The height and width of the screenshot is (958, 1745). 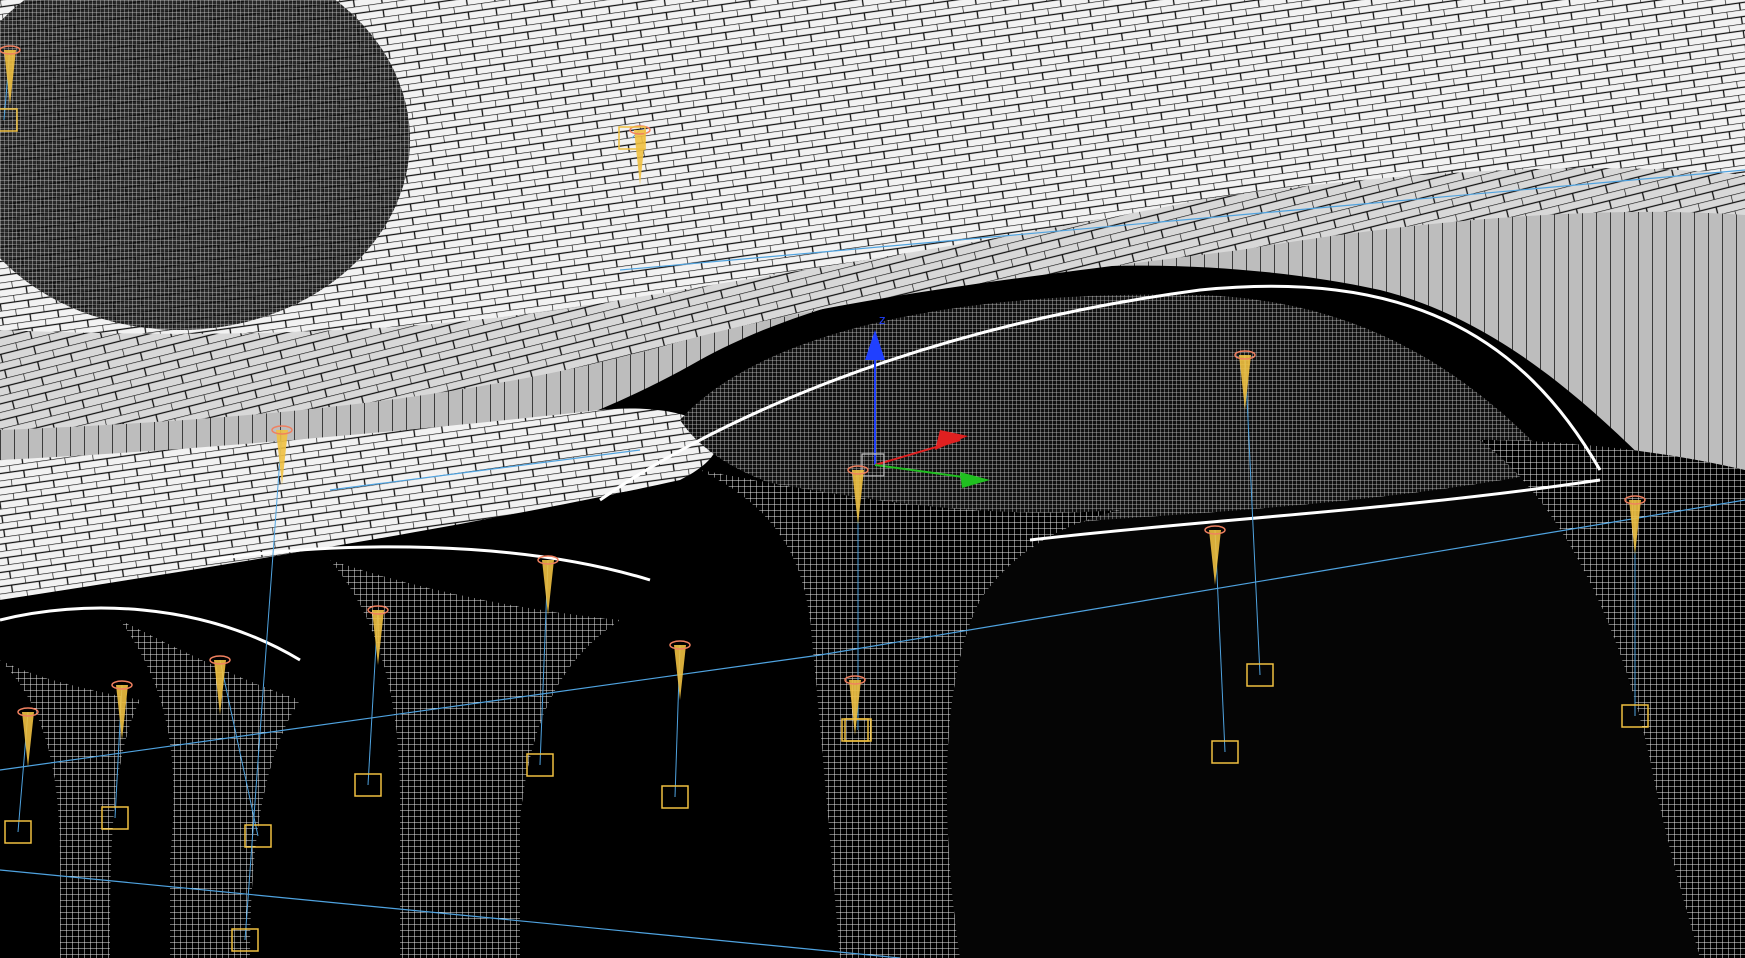 I want to click on z-axis-label: z, so click(x=882, y=320).